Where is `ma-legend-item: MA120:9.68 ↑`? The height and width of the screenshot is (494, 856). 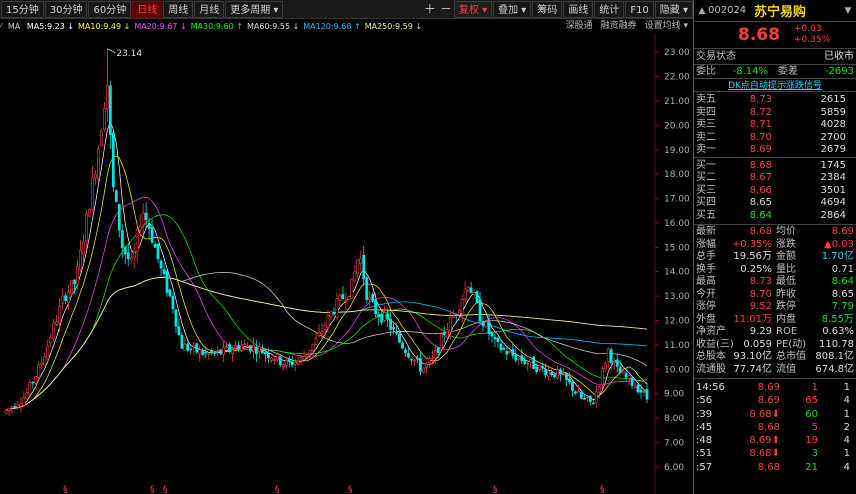
ma-legend-item: MA120:9.68 ↑ is located at coordinates (332, 26).